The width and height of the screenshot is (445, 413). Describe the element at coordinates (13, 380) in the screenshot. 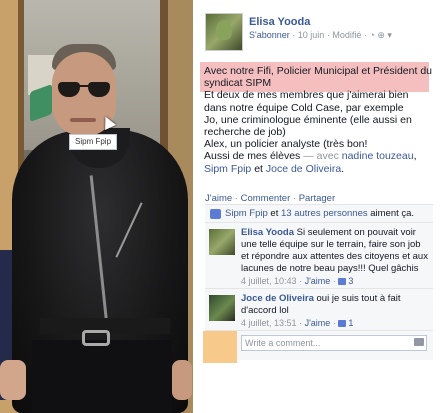

I see `photo-hand-left` at that location.